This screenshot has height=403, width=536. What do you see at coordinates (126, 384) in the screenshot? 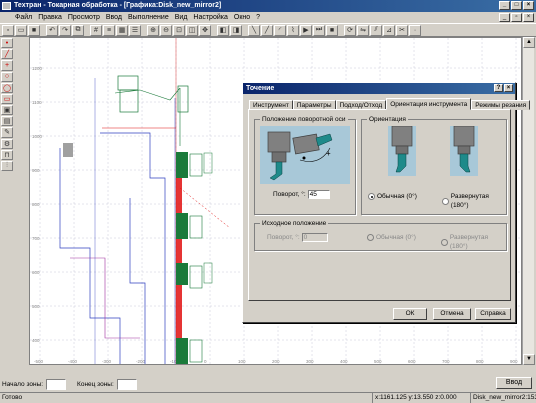
I see `zone-end-input` at bounding box center [126, 384].